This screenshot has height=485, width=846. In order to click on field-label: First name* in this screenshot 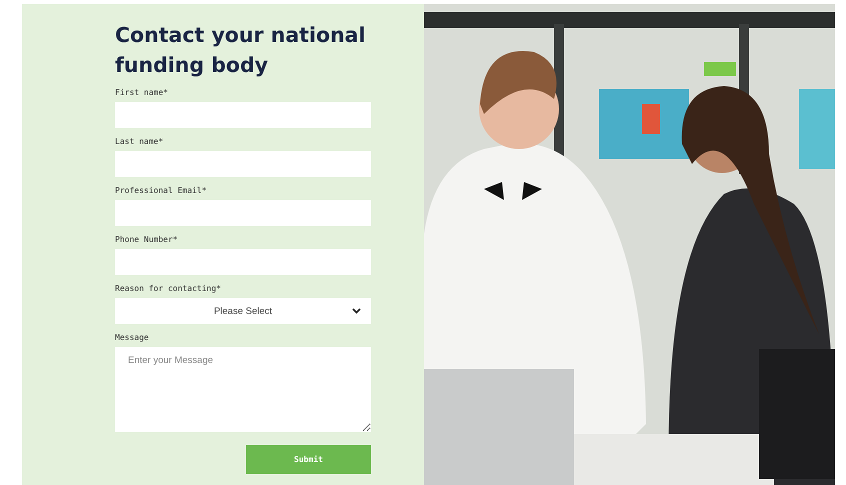, I will do `click(142, 93)`.